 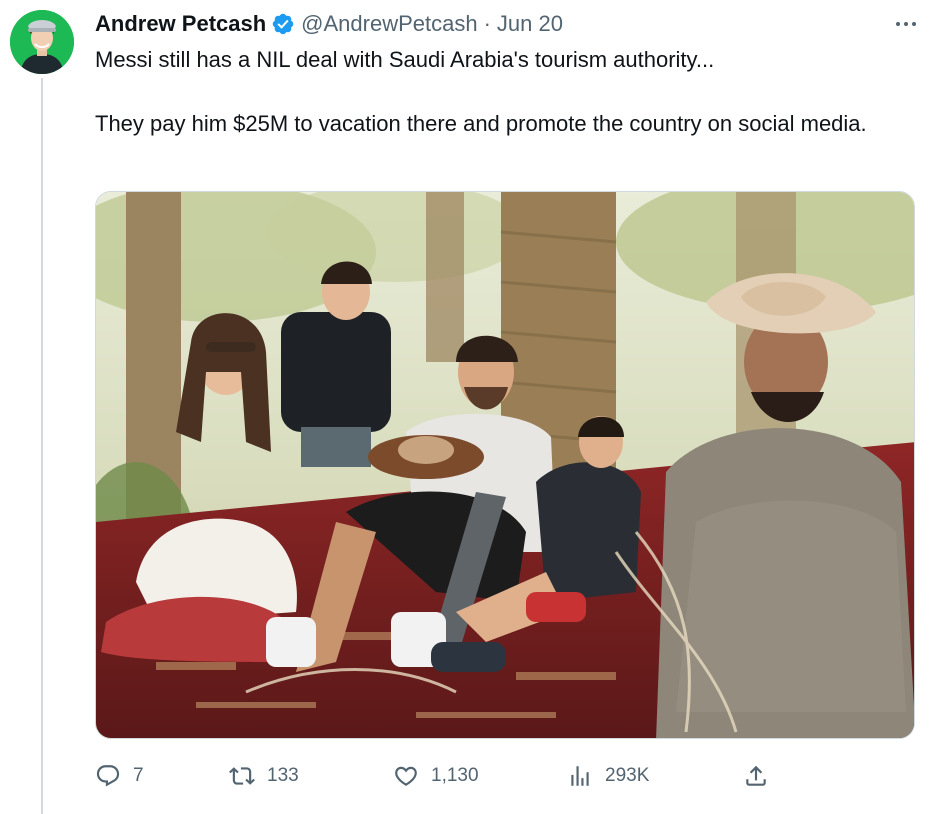 I want to click on share-button, so click(x=762, y=776).